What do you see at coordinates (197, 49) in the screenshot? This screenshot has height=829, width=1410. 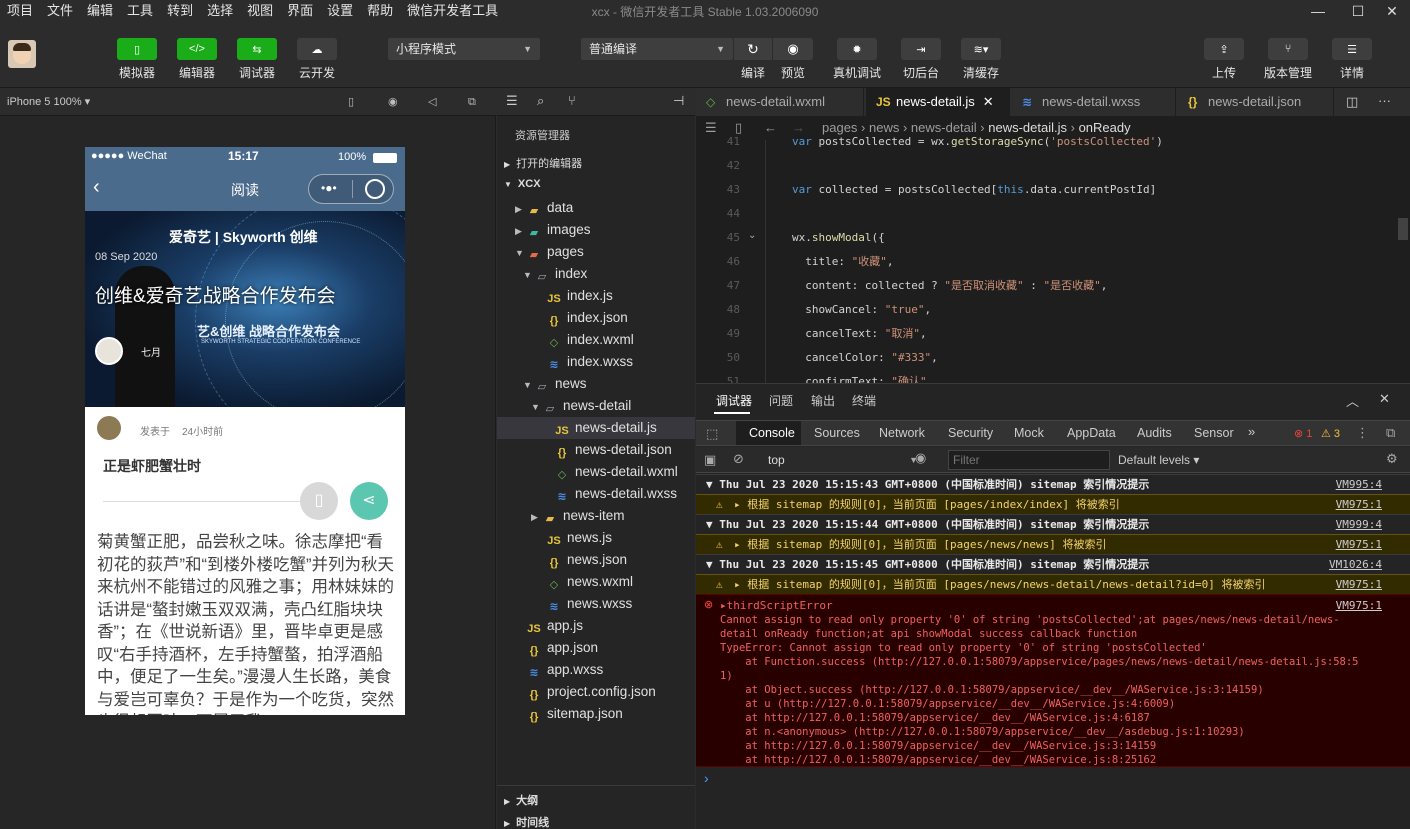 I see `editor-toggle-button: </>` at bounding box center [197, 49].